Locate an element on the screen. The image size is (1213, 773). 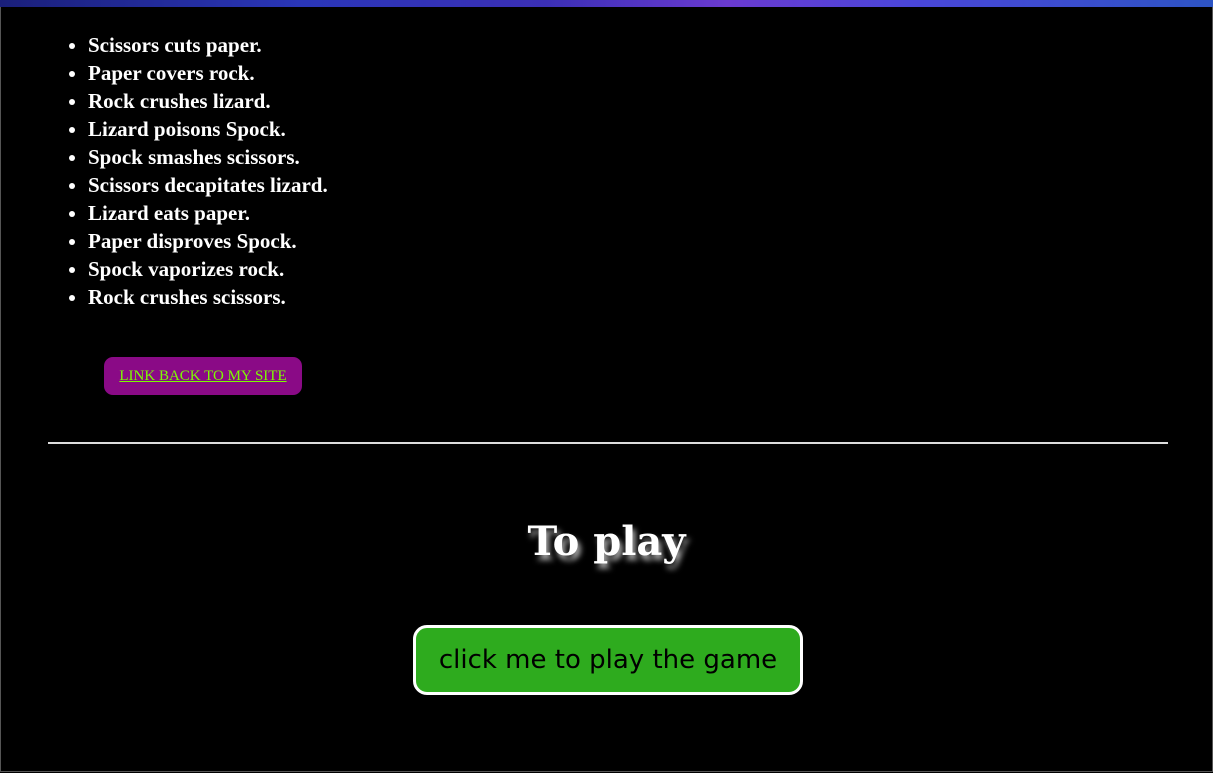
rule-item: Lizard poisons Spock. is located at coordinates (208, 129).